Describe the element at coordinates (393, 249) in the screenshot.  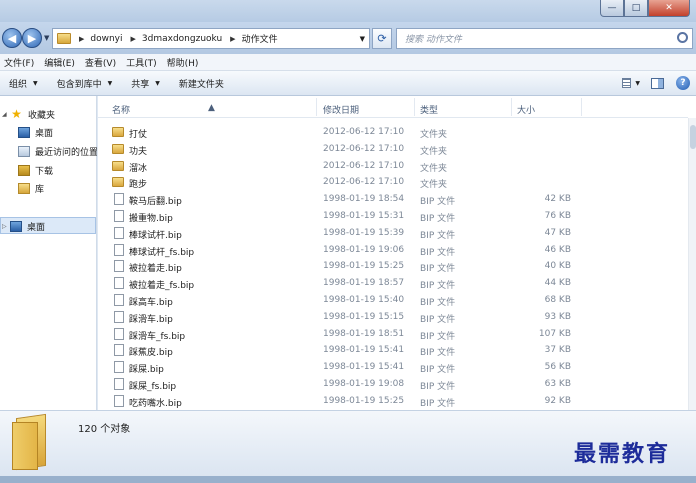
I see `file-row: 棒球试杆_fs.bip 1998-01-19 19:06 BIP 文件 46 KB` at that location.